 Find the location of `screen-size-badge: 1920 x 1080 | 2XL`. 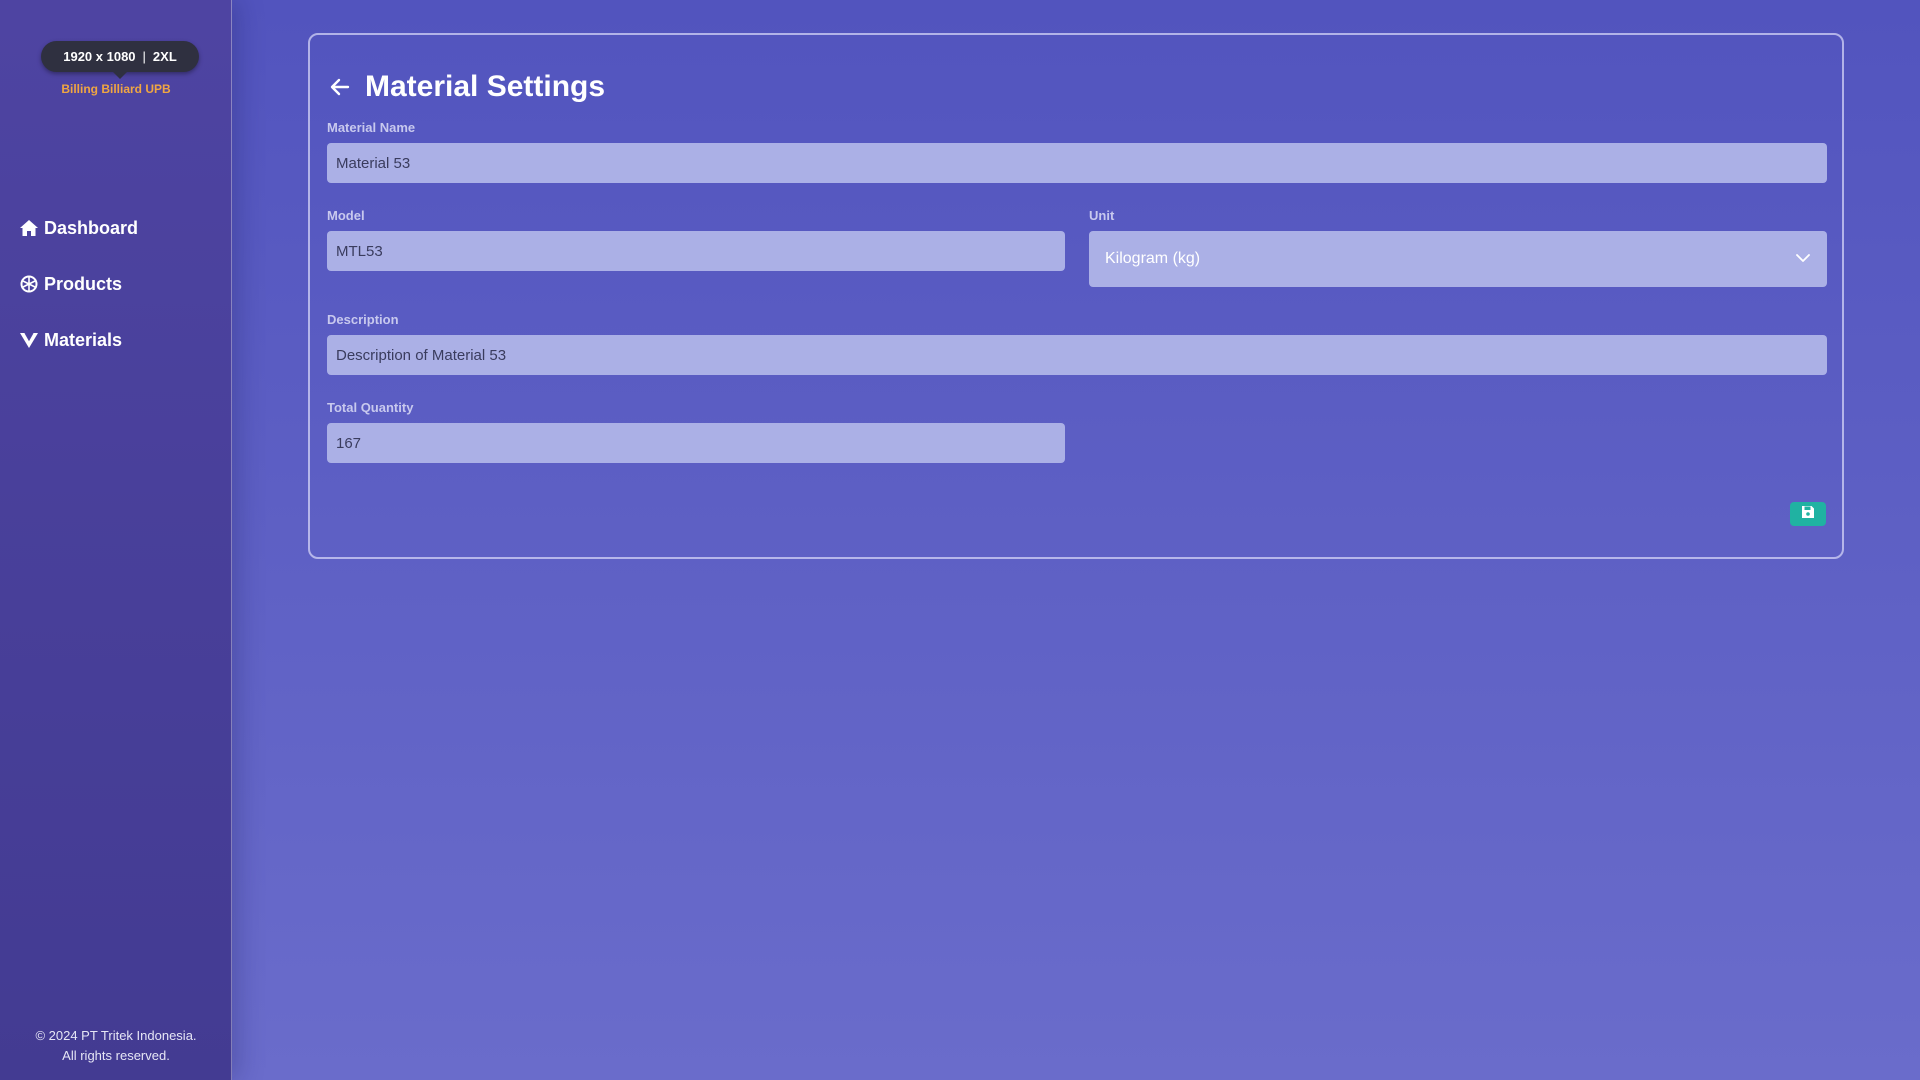

screen-size-badge: 1920 x 1080 | 2XL is located at coordinates (120, 60).